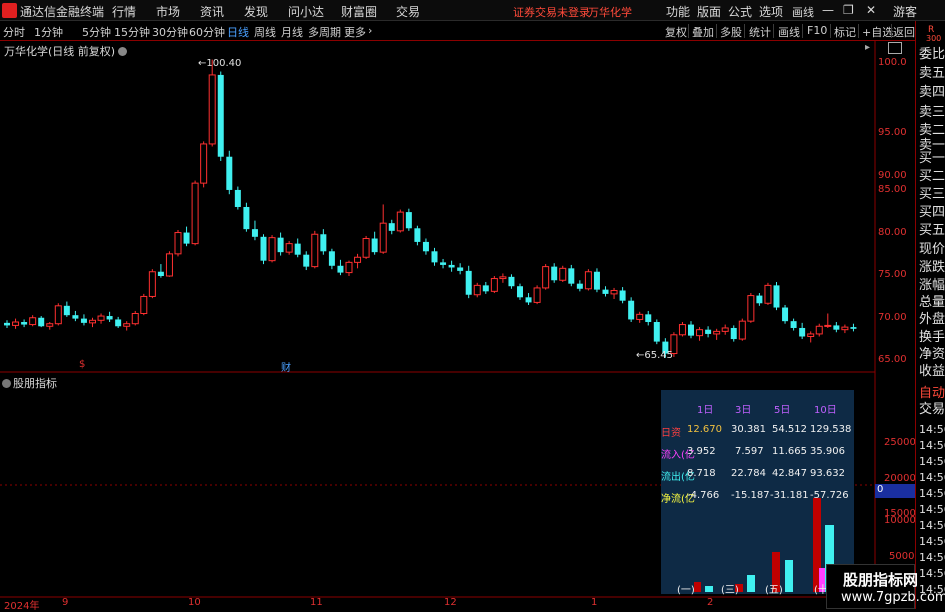 The width and height of the screenshot is (945, 612). I want to click on quote-label: 买三, so click(932, 194).